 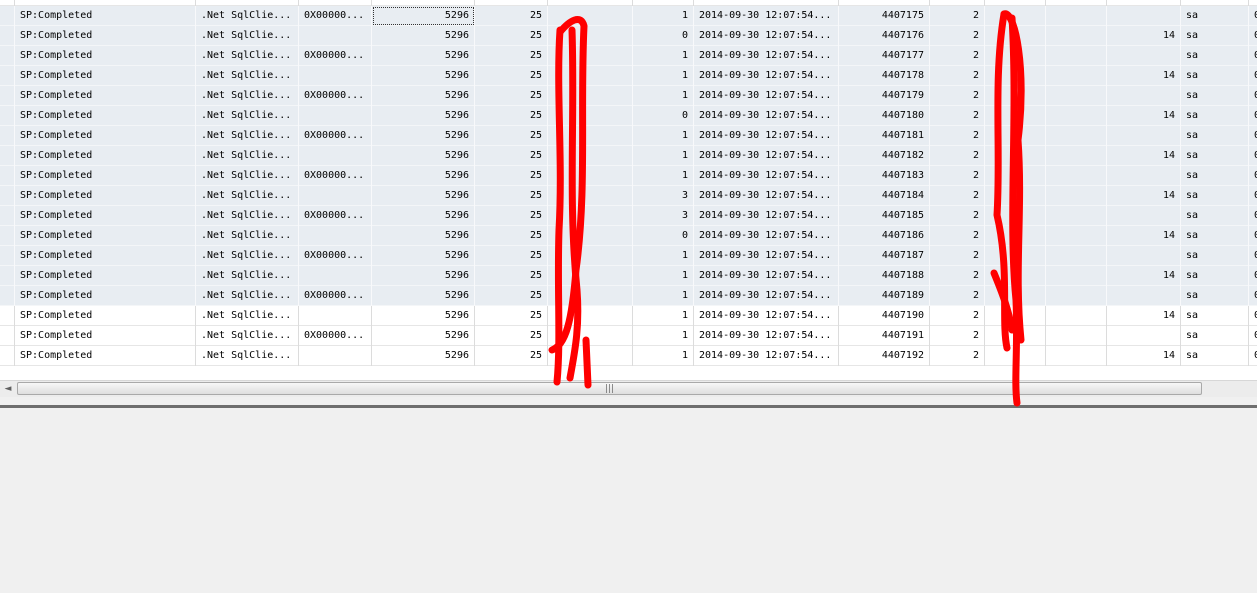 I want to click on event-sequence-cell: 4407192, so click(x=884, y=356).